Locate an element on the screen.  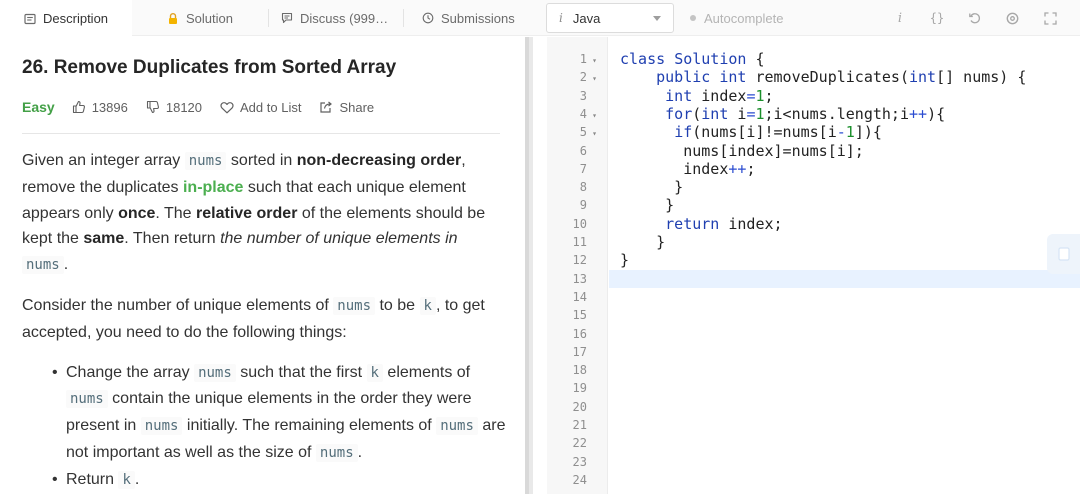
problem-title: 26. Remove Duplicates from Sorted Array is located at coordinates (209, 67).